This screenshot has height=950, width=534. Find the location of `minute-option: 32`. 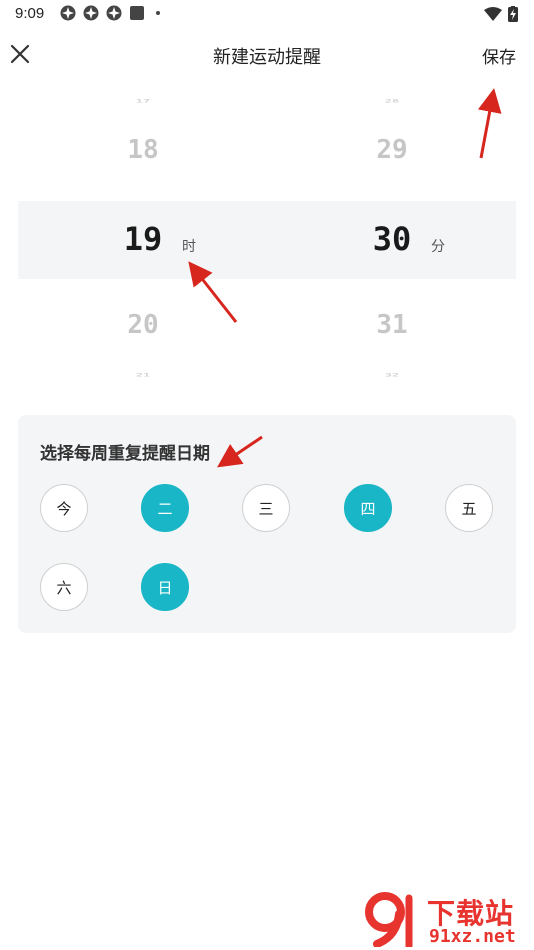

minute-option: 32 is located at coordinates (392, 375).